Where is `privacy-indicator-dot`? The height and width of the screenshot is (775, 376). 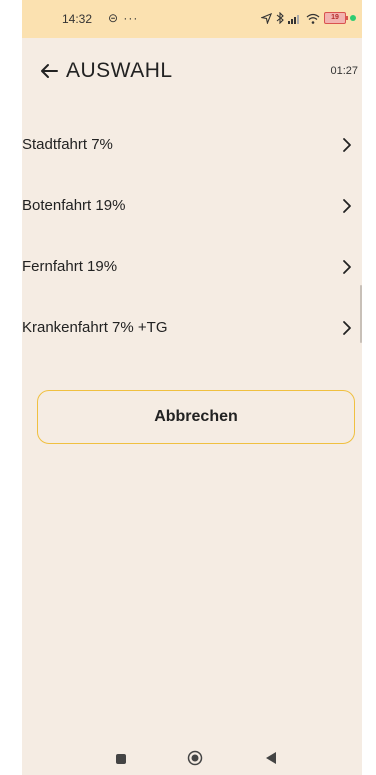 privacy-indicator-dot is located at coordinates (353, 18).